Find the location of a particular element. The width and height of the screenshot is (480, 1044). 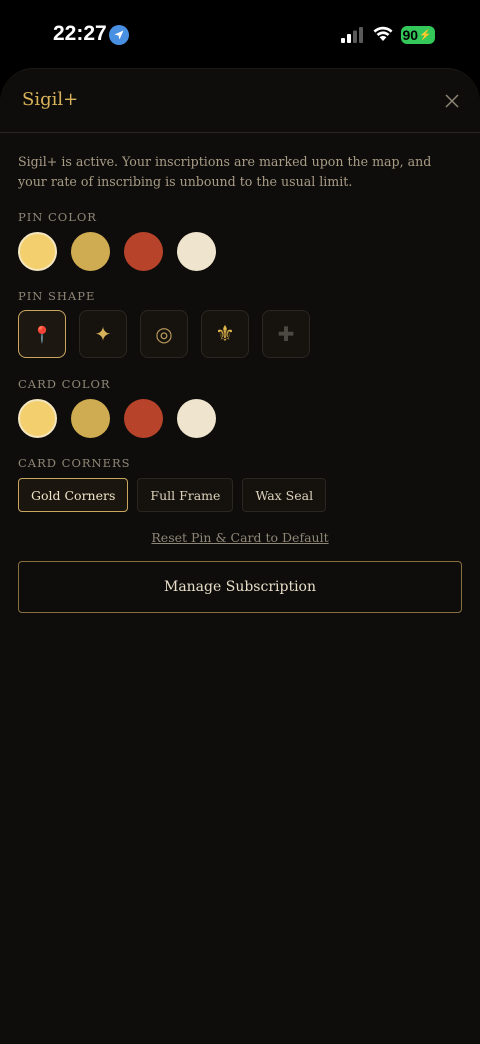

pin-shape-options: 📍 ✦ ◎ ⚜ ✚ is located at coordinates (240, 334).